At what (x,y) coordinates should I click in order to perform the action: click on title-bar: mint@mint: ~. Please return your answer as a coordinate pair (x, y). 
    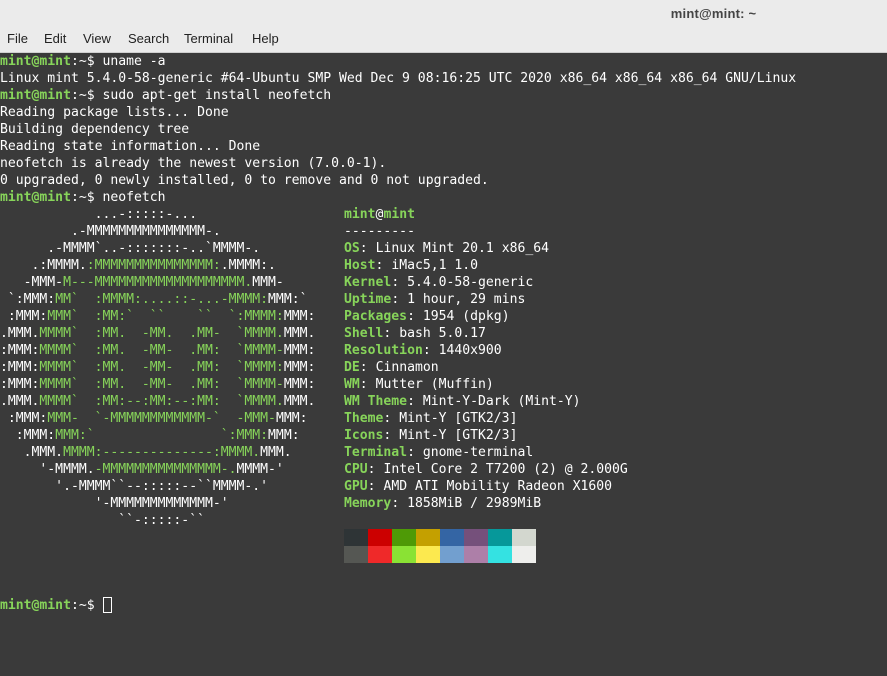
    Looking at the image, I should click on (443, 14).